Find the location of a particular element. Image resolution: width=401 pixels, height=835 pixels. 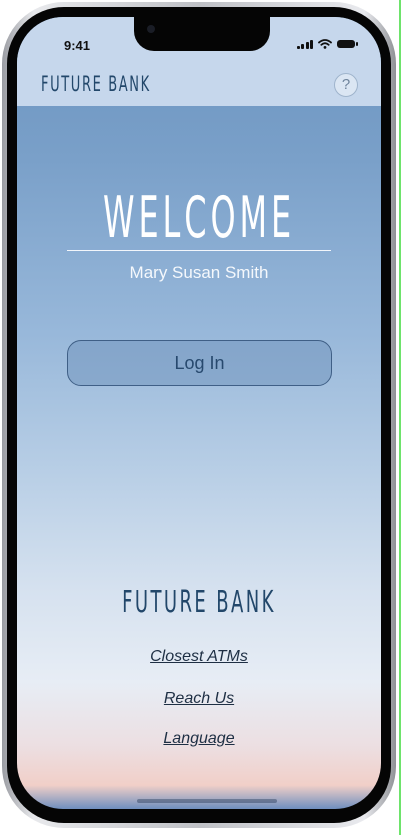

home-indicator is located at coordinates (207, 801).